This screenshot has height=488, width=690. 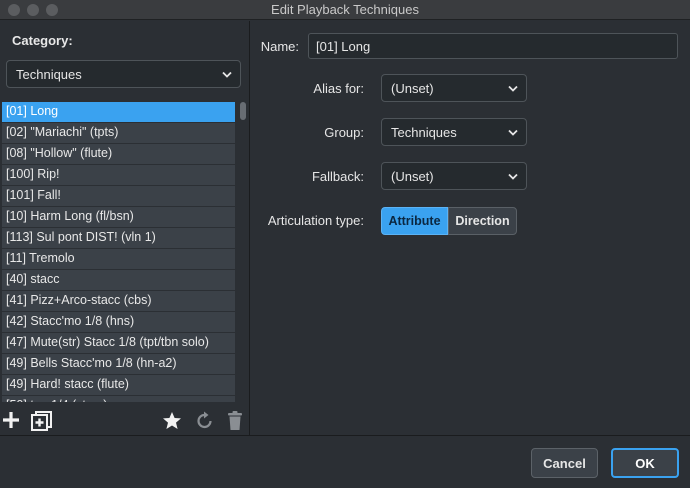 I want to click on list-item: [113] Sul pont DIST! (vln 1), so click(x=118, y=238).